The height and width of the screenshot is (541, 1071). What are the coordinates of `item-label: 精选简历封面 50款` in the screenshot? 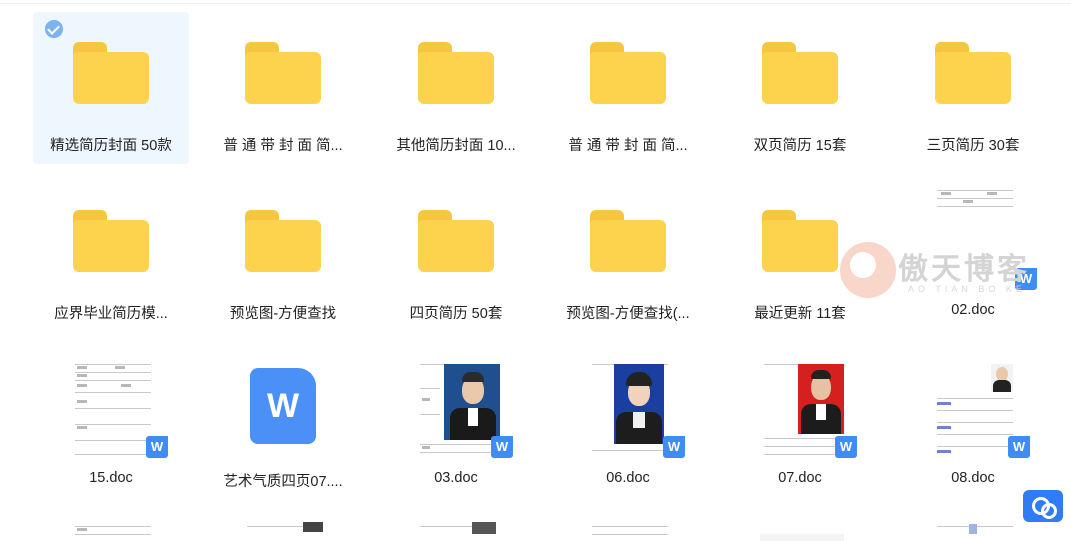 It's located at (111, 146).